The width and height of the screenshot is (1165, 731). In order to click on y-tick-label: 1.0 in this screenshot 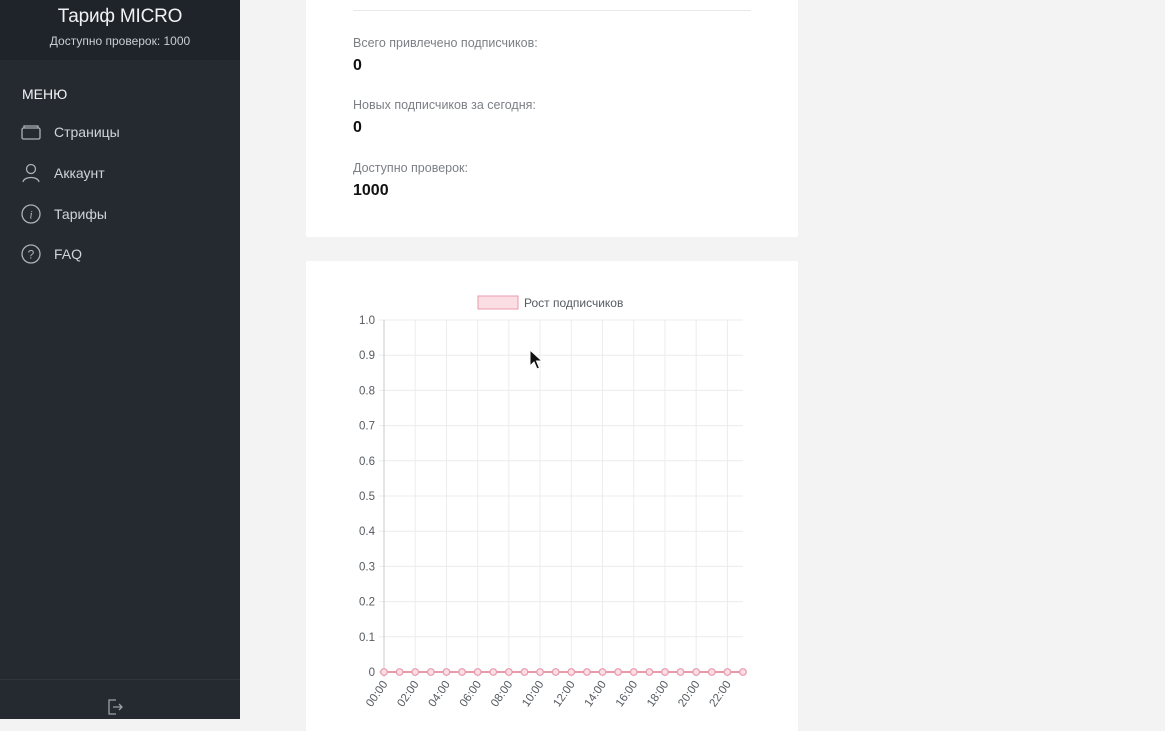, I will do `click(367, 321)`.